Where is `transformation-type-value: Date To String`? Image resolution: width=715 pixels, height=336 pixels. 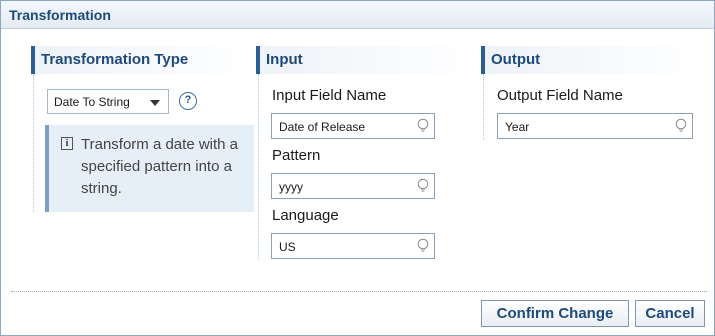 transformation-type-value: Date To String is located at coordinates (92, 102).